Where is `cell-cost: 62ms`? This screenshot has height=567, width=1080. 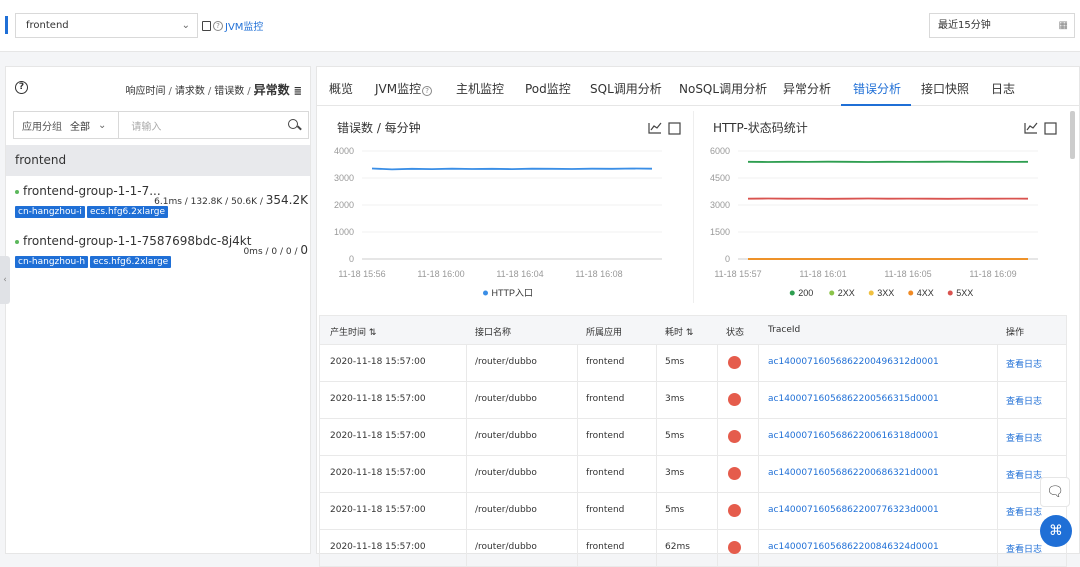
cell-cost: 62ms is located at coordinates (677, 547).